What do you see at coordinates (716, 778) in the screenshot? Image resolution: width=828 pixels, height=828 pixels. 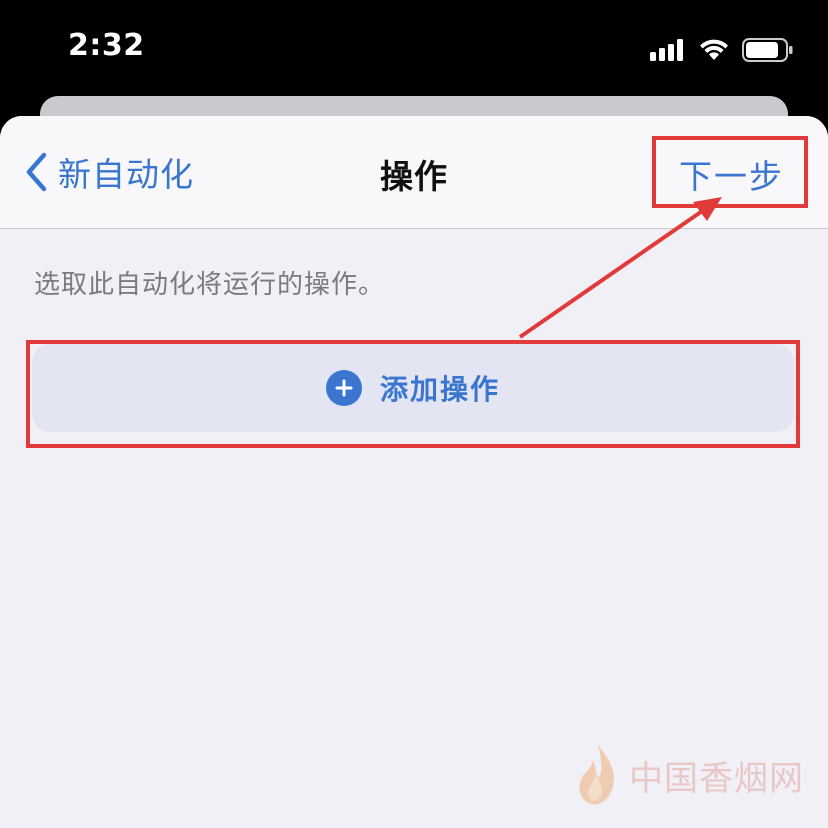 I see `watermark-text: 中国香烟网` at bounding box center [716, 778].